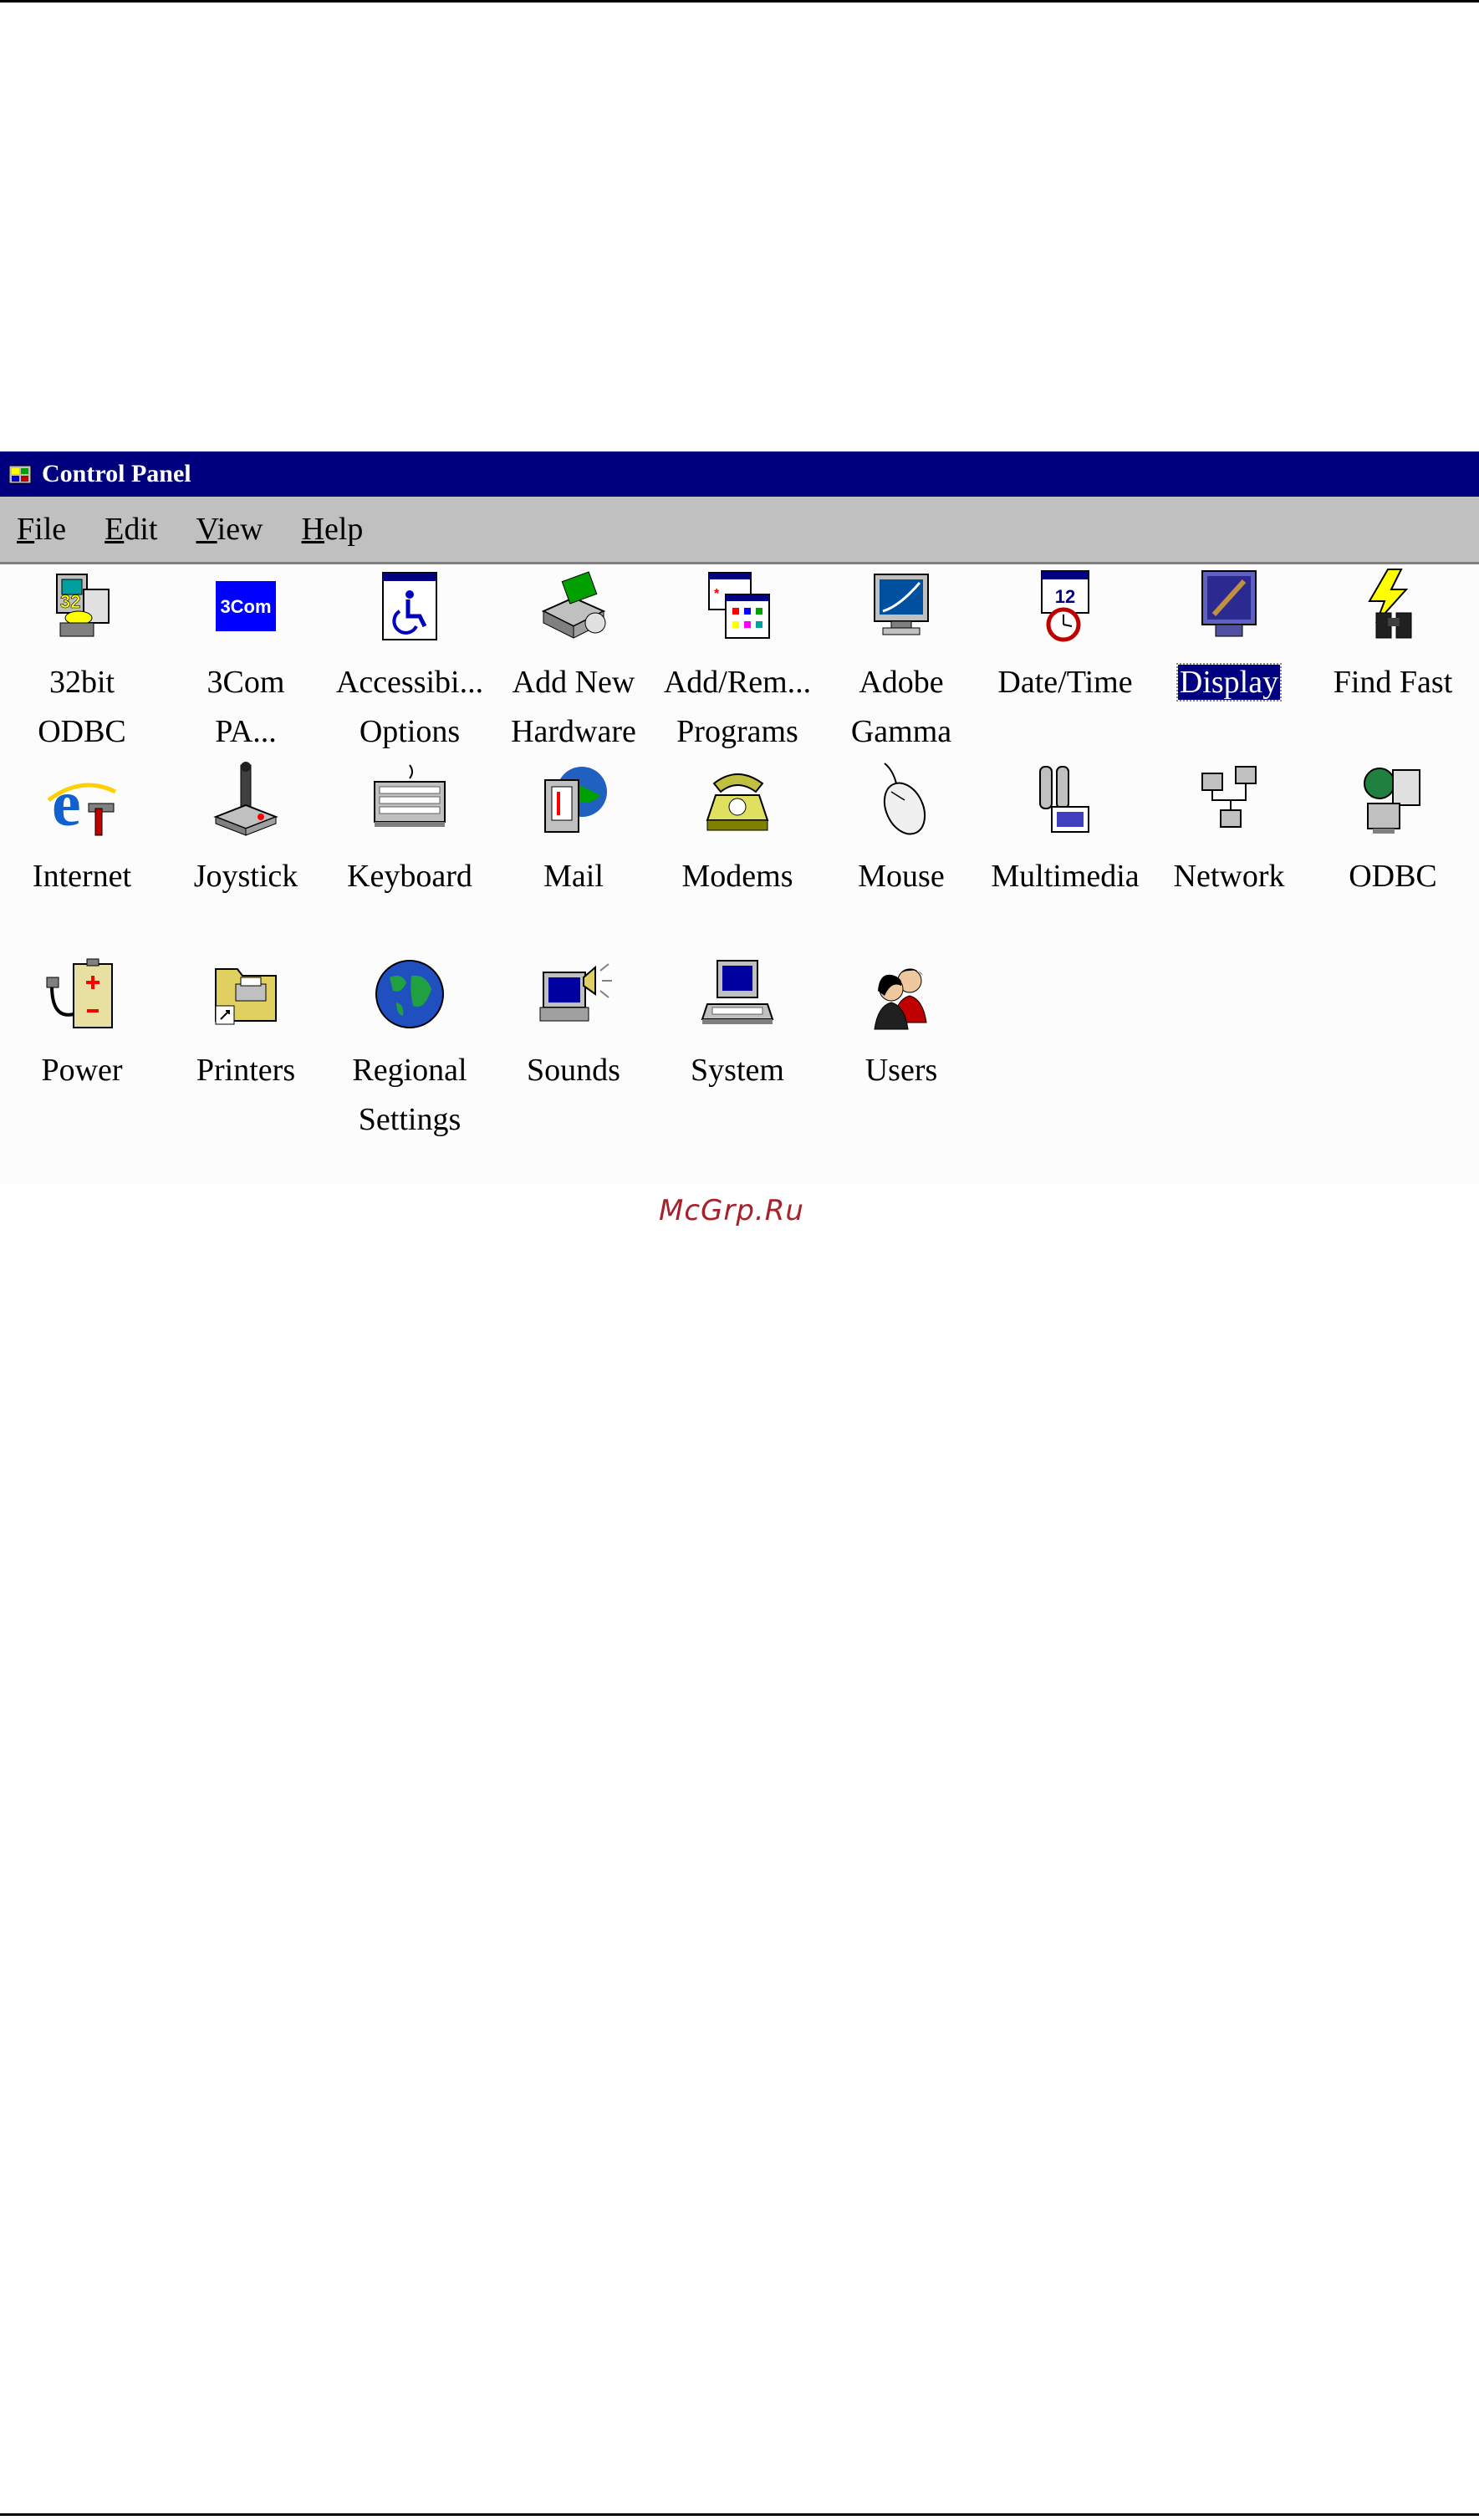  What do you see at coordinates (737, 802) in the screenshot?
I see `modems-icon` at bounding box center [737, 802].